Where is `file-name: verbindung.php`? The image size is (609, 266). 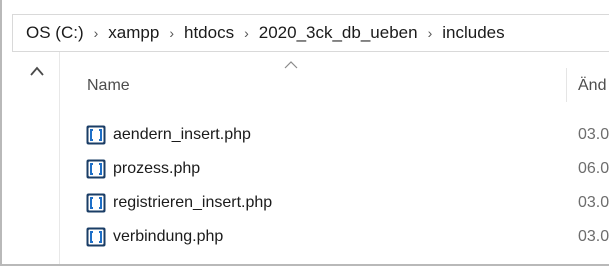
file-name: verbindung.php is located at coordinates (168, 236).